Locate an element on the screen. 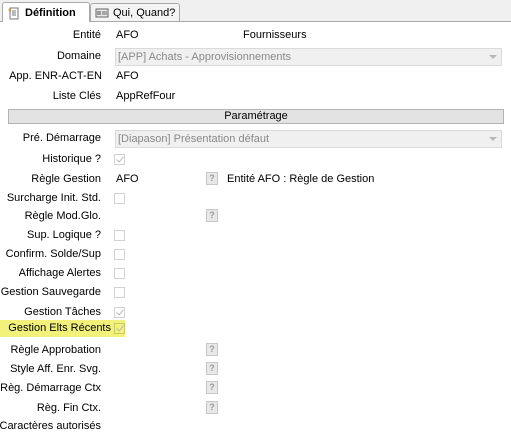 Image resolution: width=511 pixels, height=438 pixels. sauvegarde-label: Gestion Sauvegarde is located at coordinates (50, 292).